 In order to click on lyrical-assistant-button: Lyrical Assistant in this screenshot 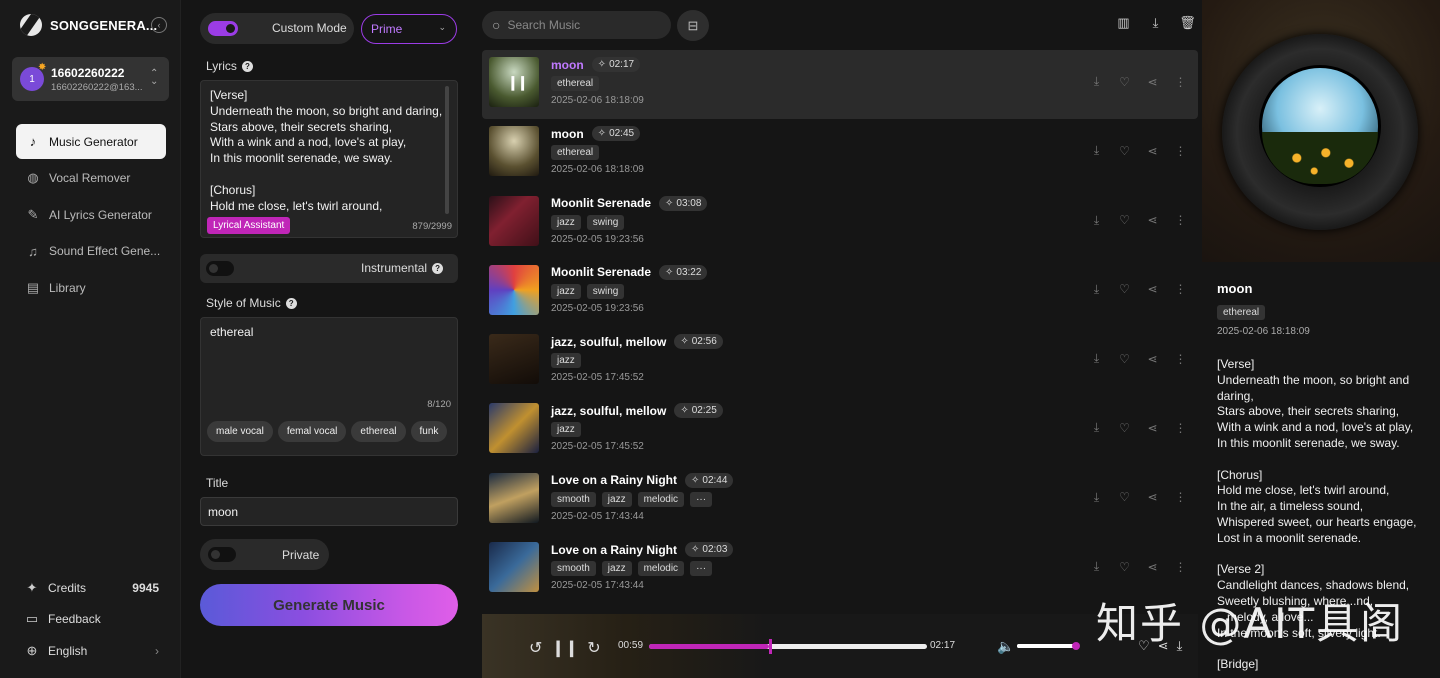, I will do `click(249, 225)`.